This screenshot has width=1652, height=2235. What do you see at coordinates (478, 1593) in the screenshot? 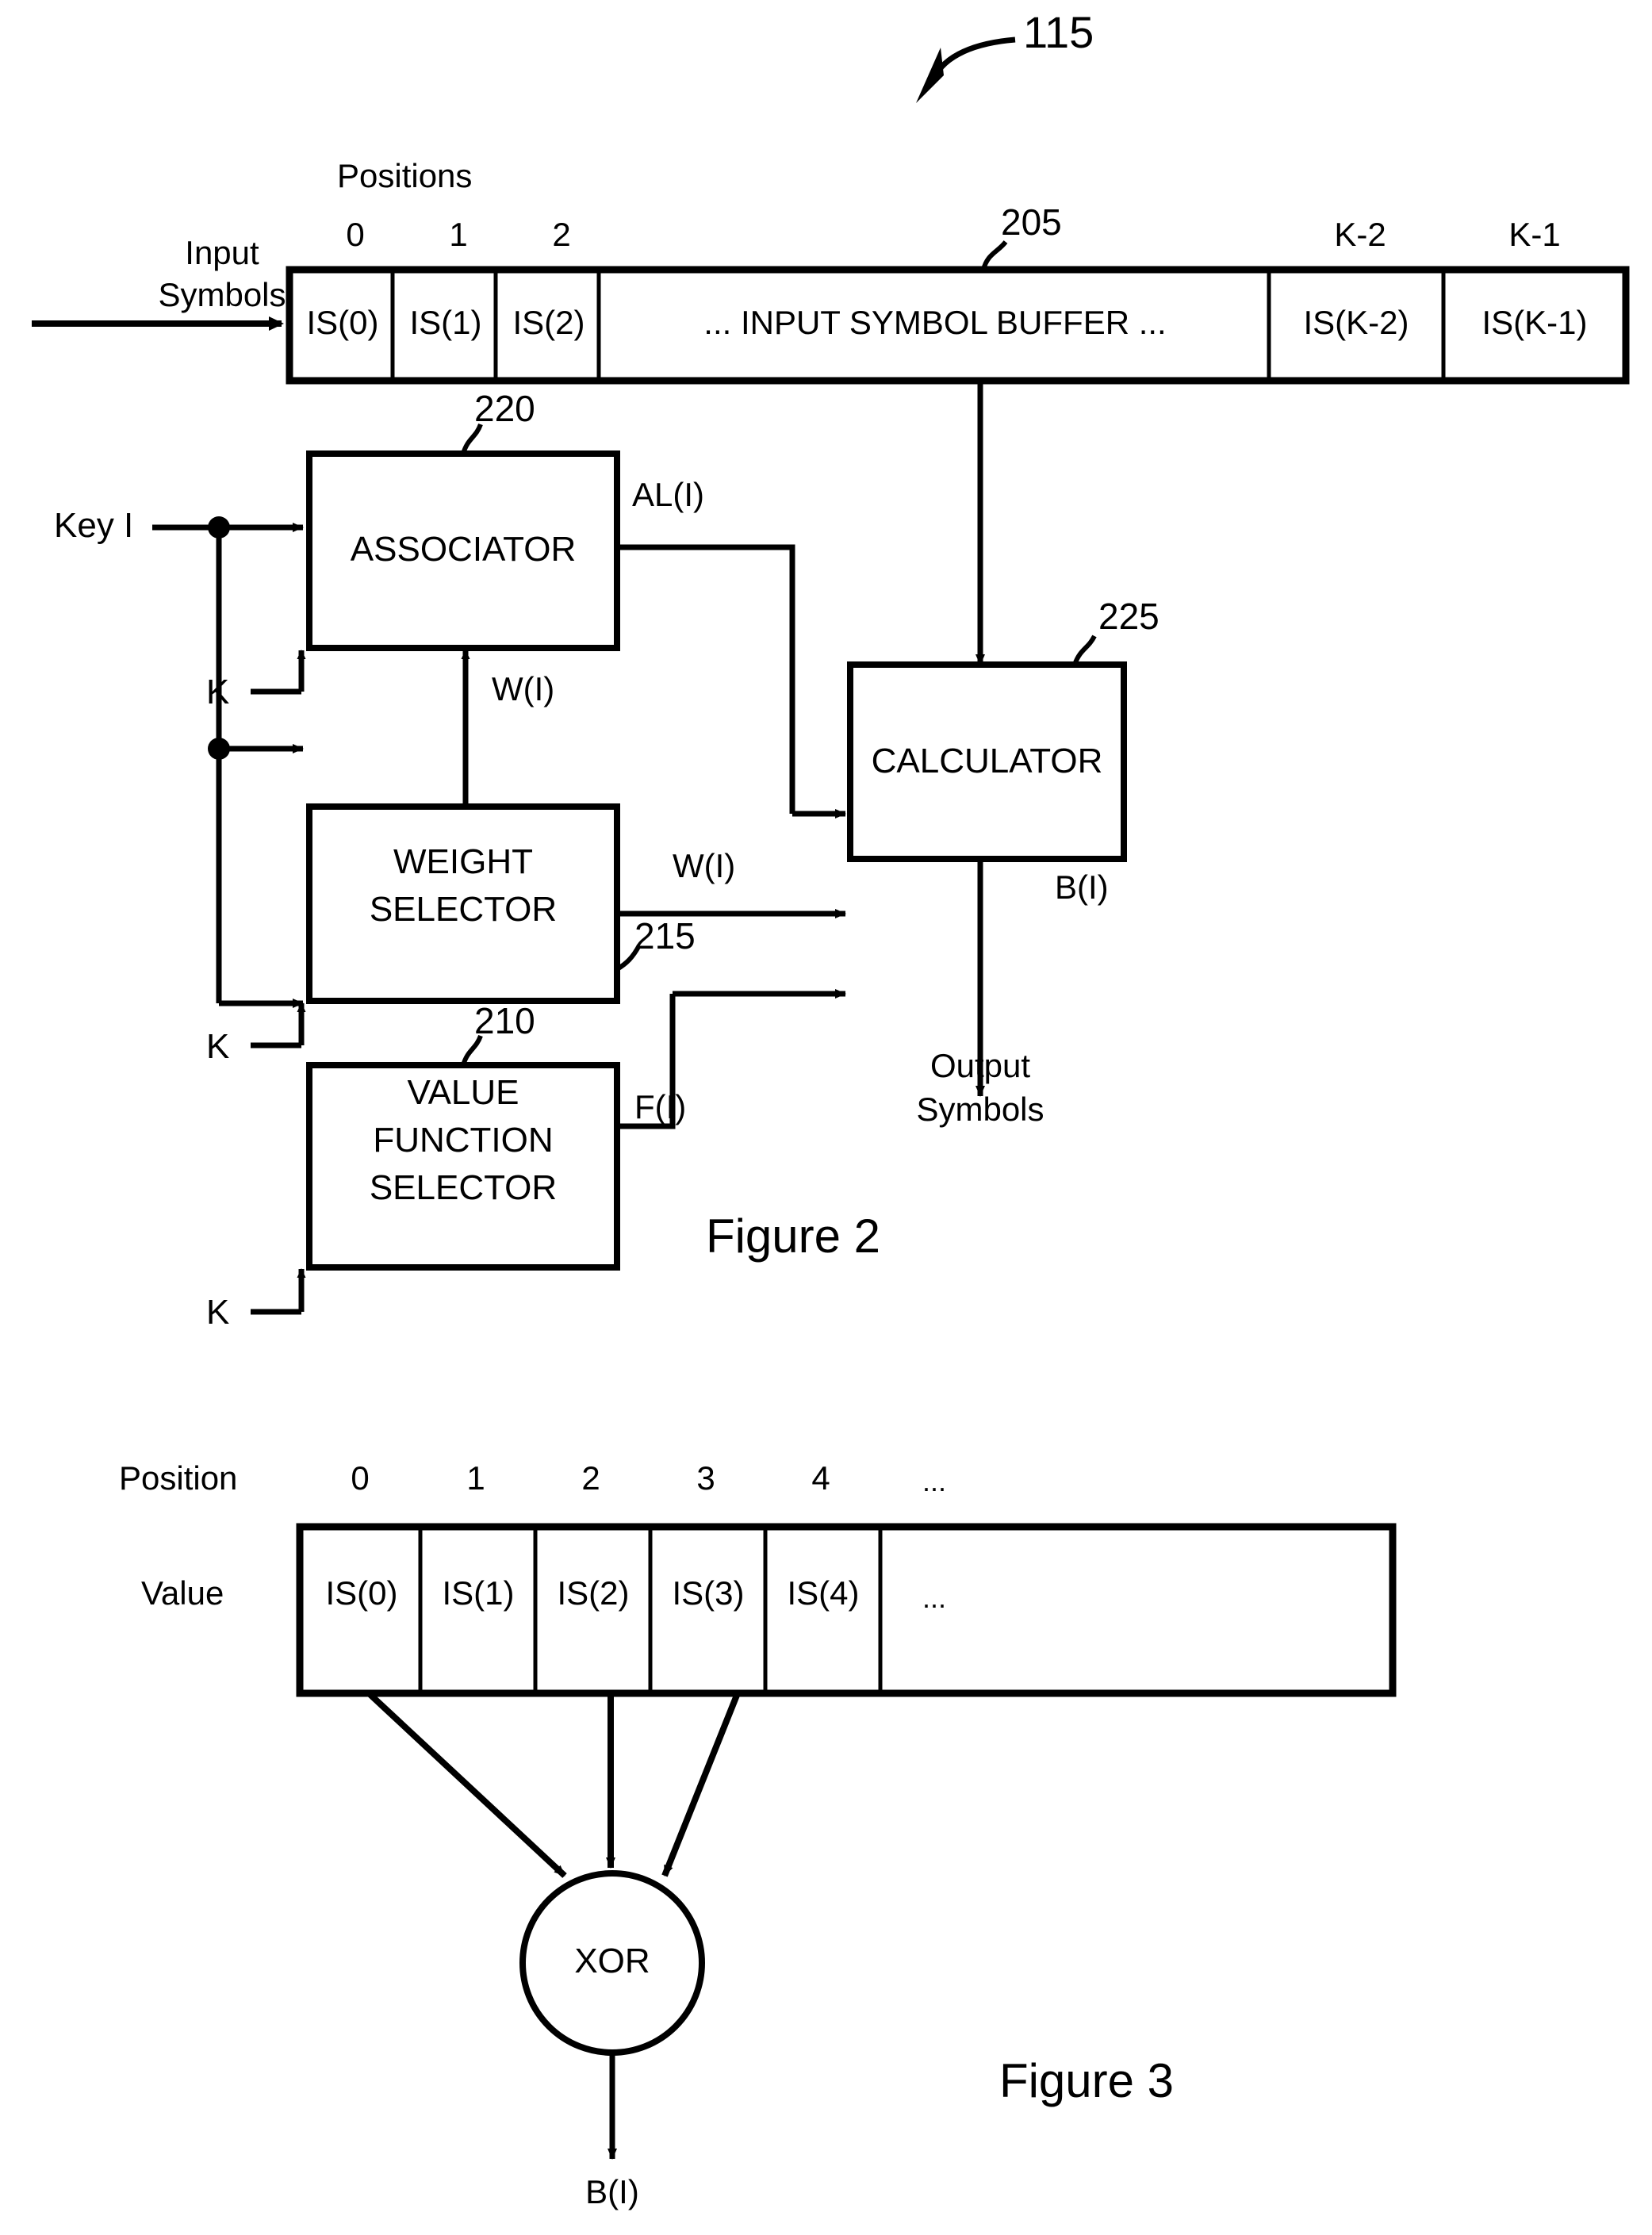
I see `figure3-cell-1: IS(1)` at bounding box center [478, 1593].